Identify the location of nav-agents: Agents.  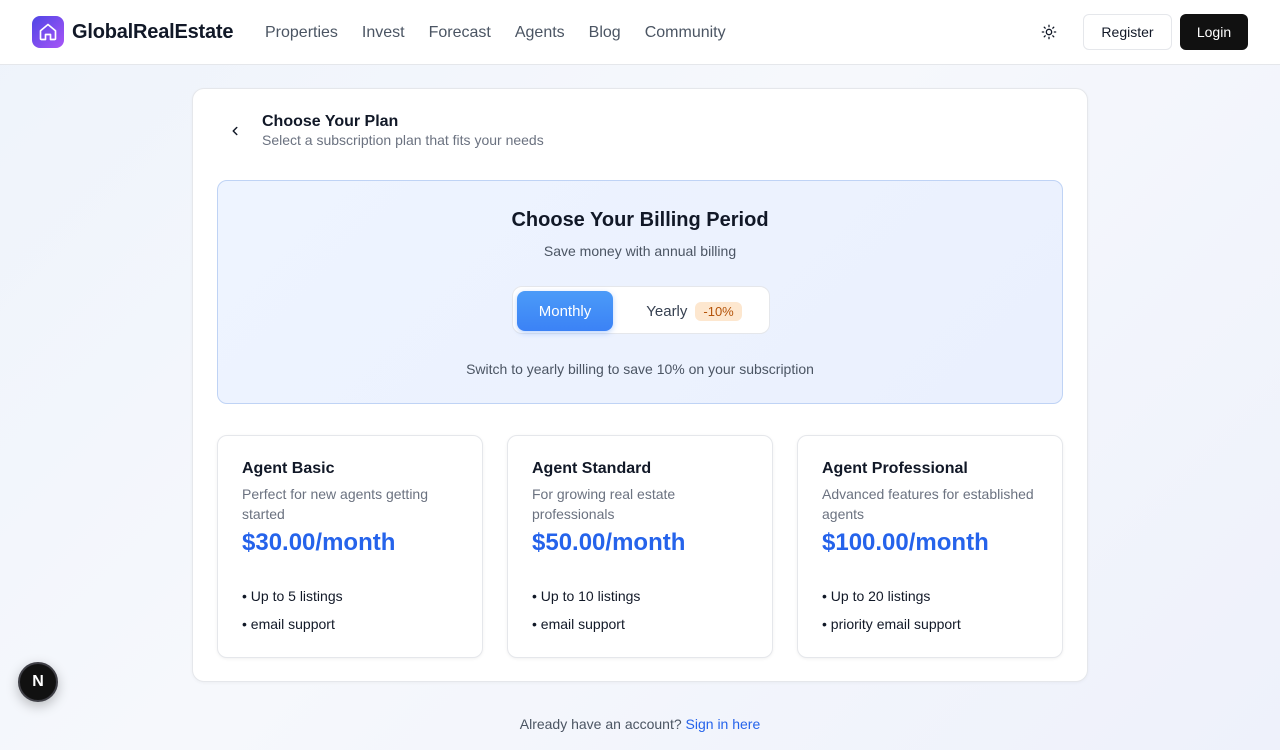
(540, 33).